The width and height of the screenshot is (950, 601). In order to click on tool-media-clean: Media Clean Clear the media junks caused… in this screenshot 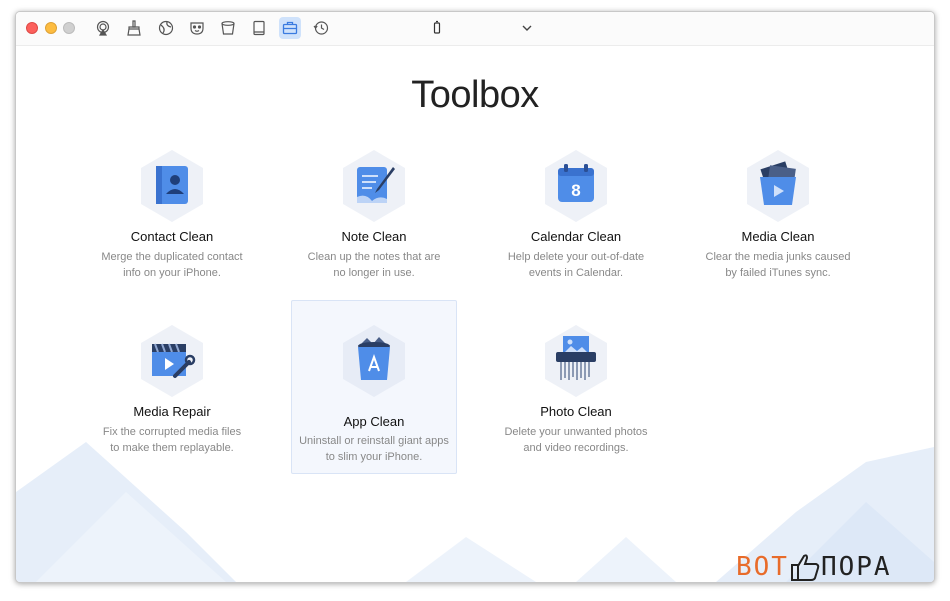, I will do `click(778, 235)`.